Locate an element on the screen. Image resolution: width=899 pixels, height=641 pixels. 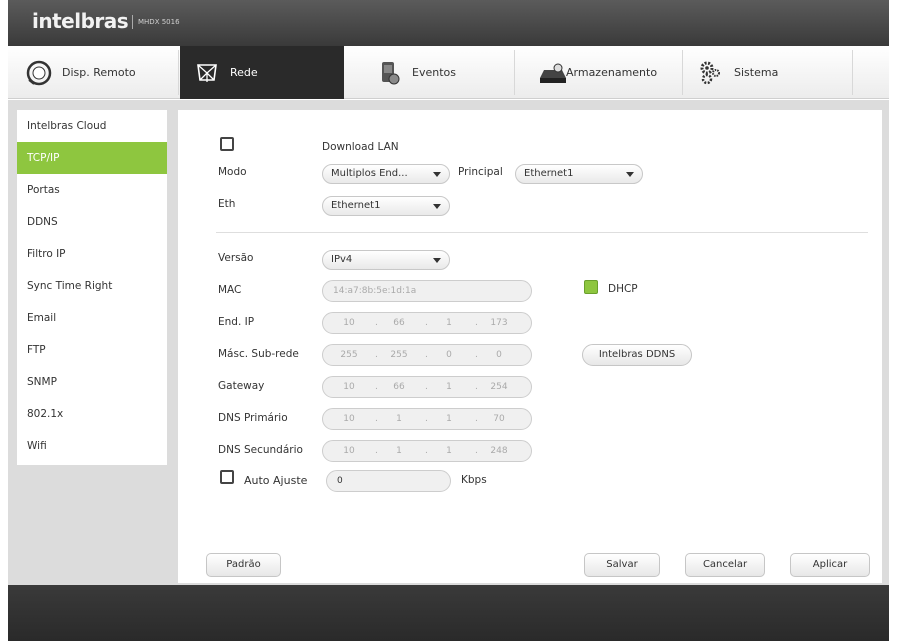
dns-secundario-field: 10 . 1 . 1 . 248 is located at coordinates (427, 451).